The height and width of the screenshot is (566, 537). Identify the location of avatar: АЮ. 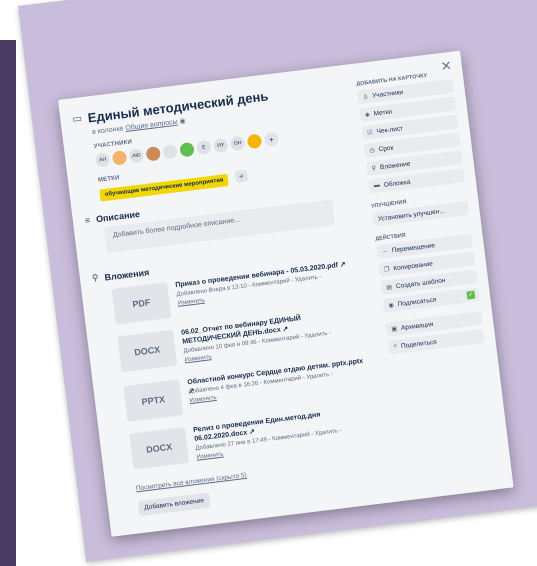
(136, 156).